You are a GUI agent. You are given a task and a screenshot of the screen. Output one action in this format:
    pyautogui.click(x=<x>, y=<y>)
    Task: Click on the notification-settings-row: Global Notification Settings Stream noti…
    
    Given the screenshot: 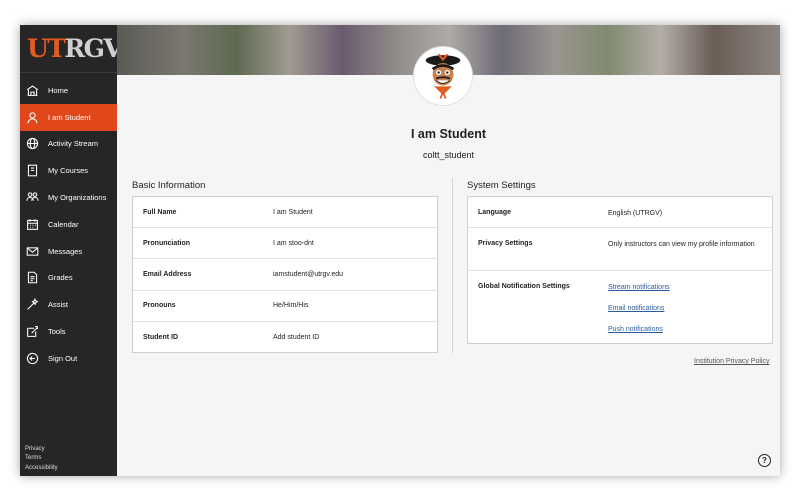 What is the action you would take?
    pyautogui.click(x=620, y=313)
    